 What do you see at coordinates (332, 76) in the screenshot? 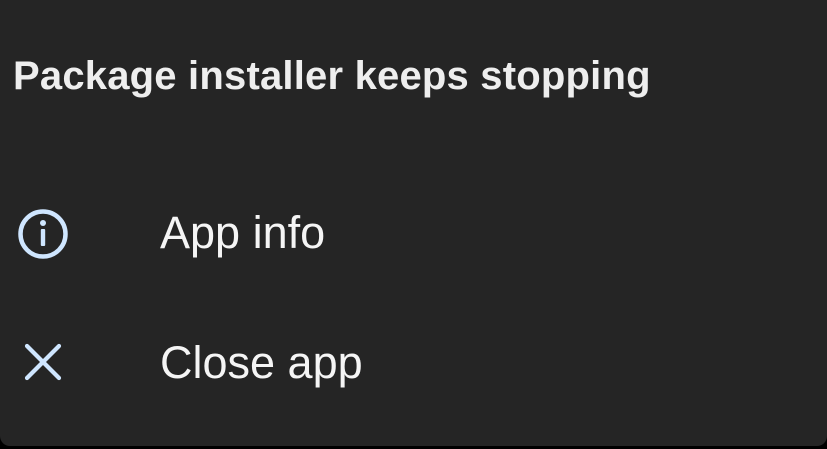
I see `dialog-title: Package installer keeps stopping` at bounding box center [332, 76].